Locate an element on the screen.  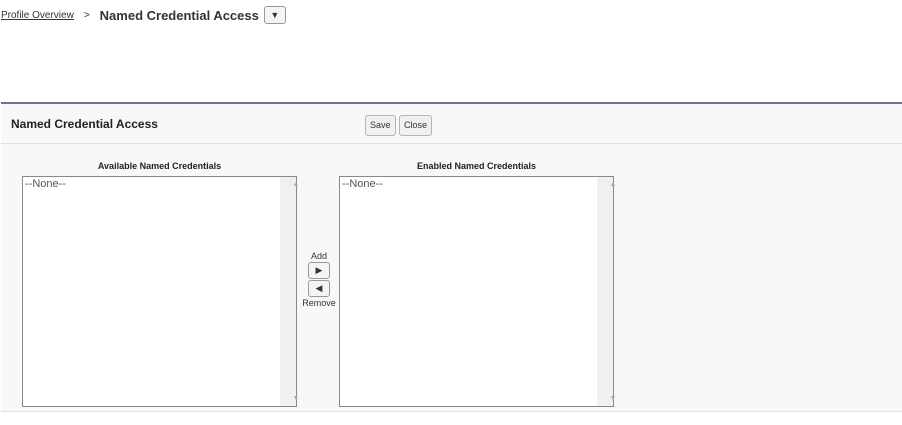
arrow-left-icon: ◀ is located at coordinates (319, 288).